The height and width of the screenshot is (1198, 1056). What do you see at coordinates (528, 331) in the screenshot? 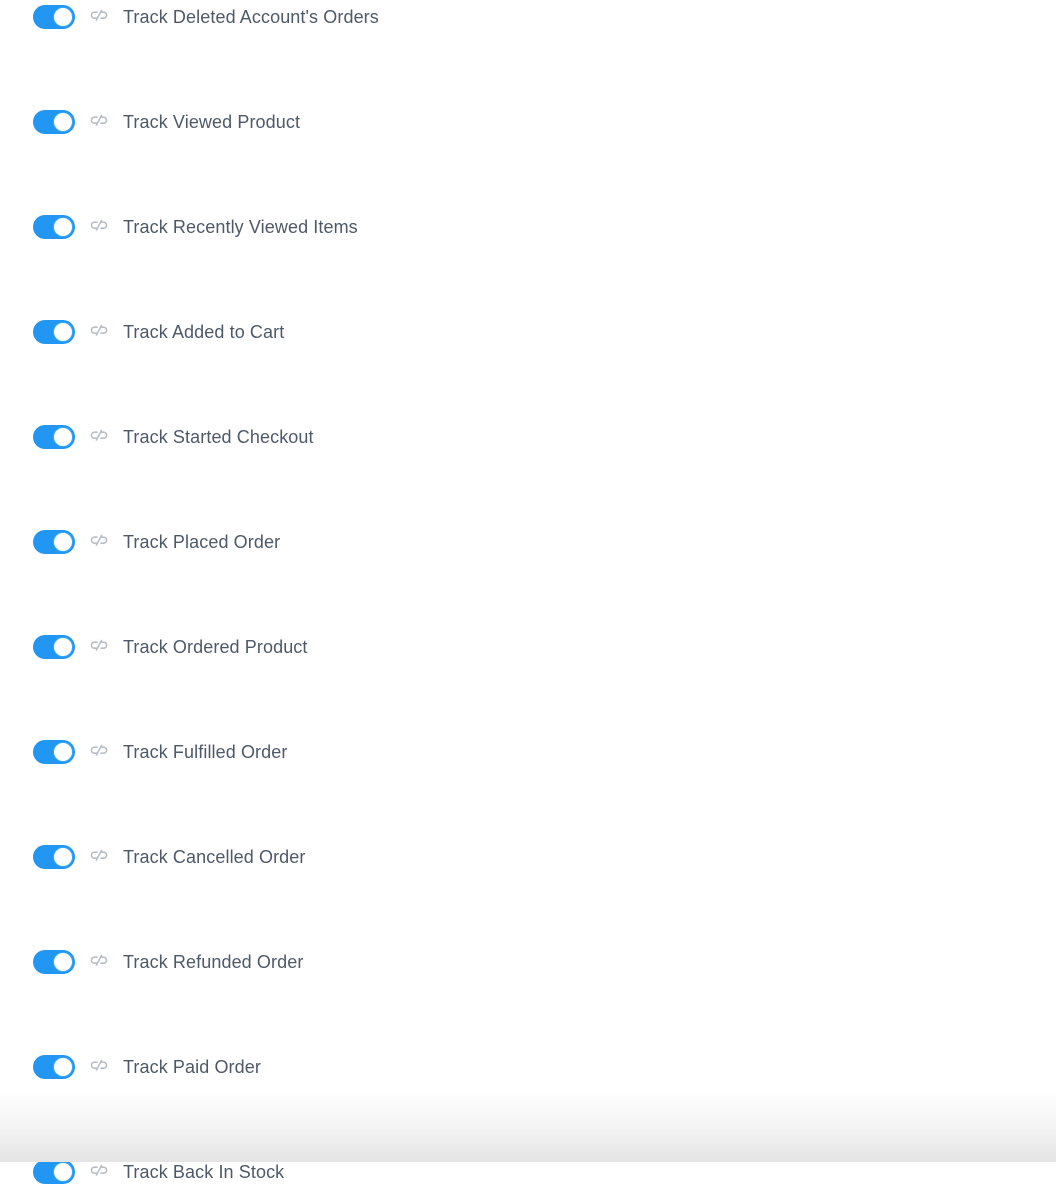
I see `setting-row-3: Track Added to Cart` at bounding box center [528, 331].